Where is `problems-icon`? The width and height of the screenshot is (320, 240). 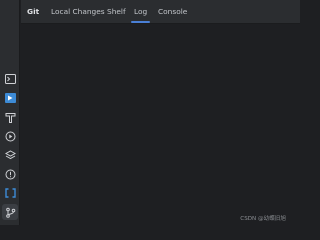 problems-icon is located at coordinates (10, 174).